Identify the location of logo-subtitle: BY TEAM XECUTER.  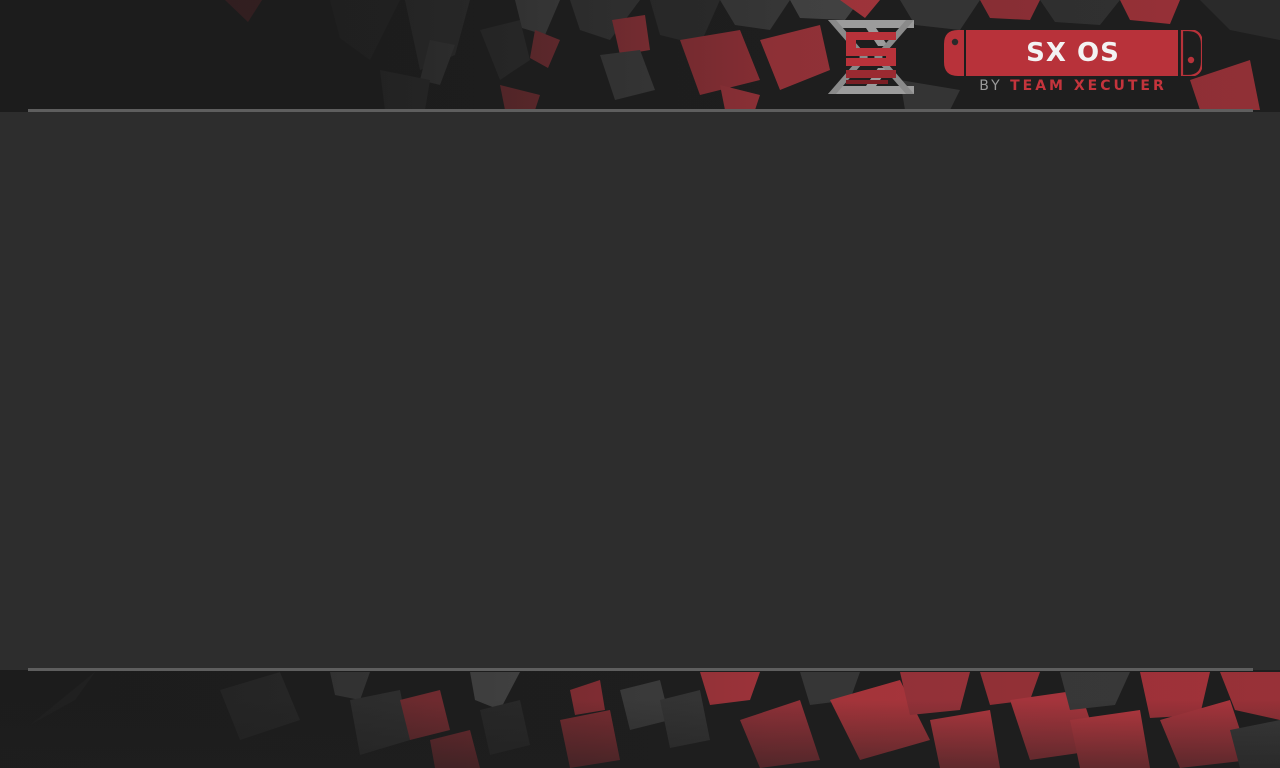
(1073, 86).